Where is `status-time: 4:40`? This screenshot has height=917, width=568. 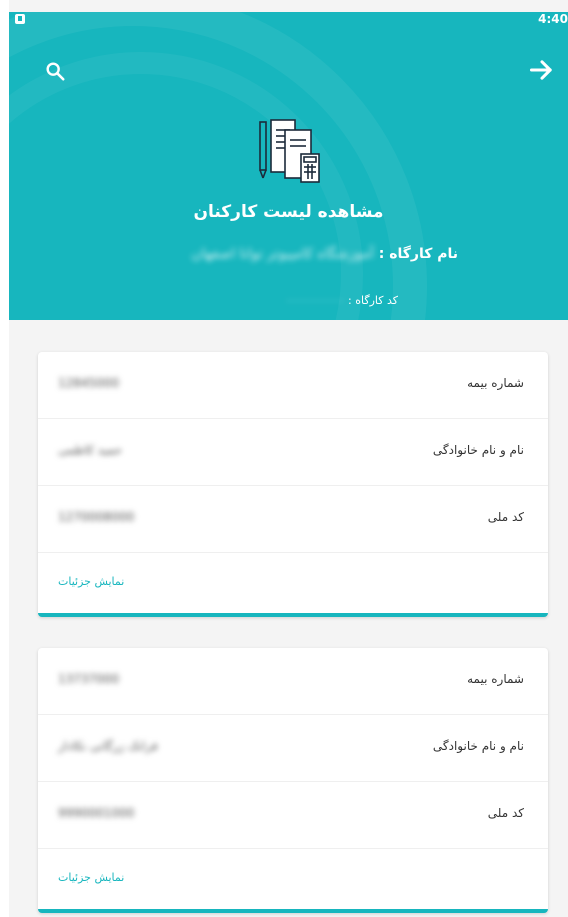 status-time: 4:40 is located at coordinates (553, 19).